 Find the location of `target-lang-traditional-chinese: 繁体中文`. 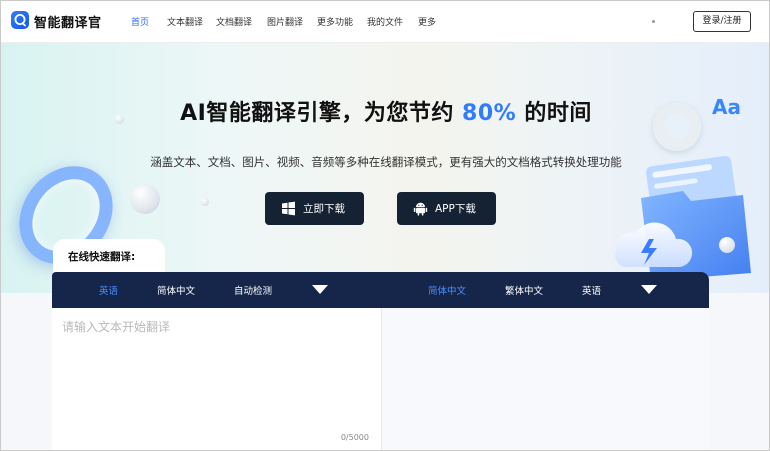

target-lang-traditional-chinese: 繁体中文 is located at coordinates (524, 290).